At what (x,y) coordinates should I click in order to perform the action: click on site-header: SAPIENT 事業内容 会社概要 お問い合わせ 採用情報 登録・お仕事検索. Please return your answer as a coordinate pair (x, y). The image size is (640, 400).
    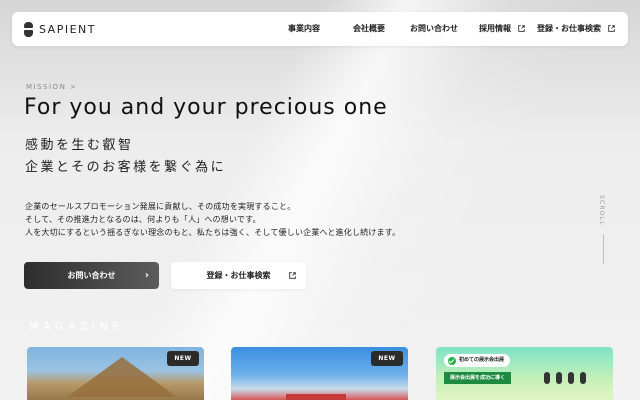
    Looking at the image, I should click on (320, 29).